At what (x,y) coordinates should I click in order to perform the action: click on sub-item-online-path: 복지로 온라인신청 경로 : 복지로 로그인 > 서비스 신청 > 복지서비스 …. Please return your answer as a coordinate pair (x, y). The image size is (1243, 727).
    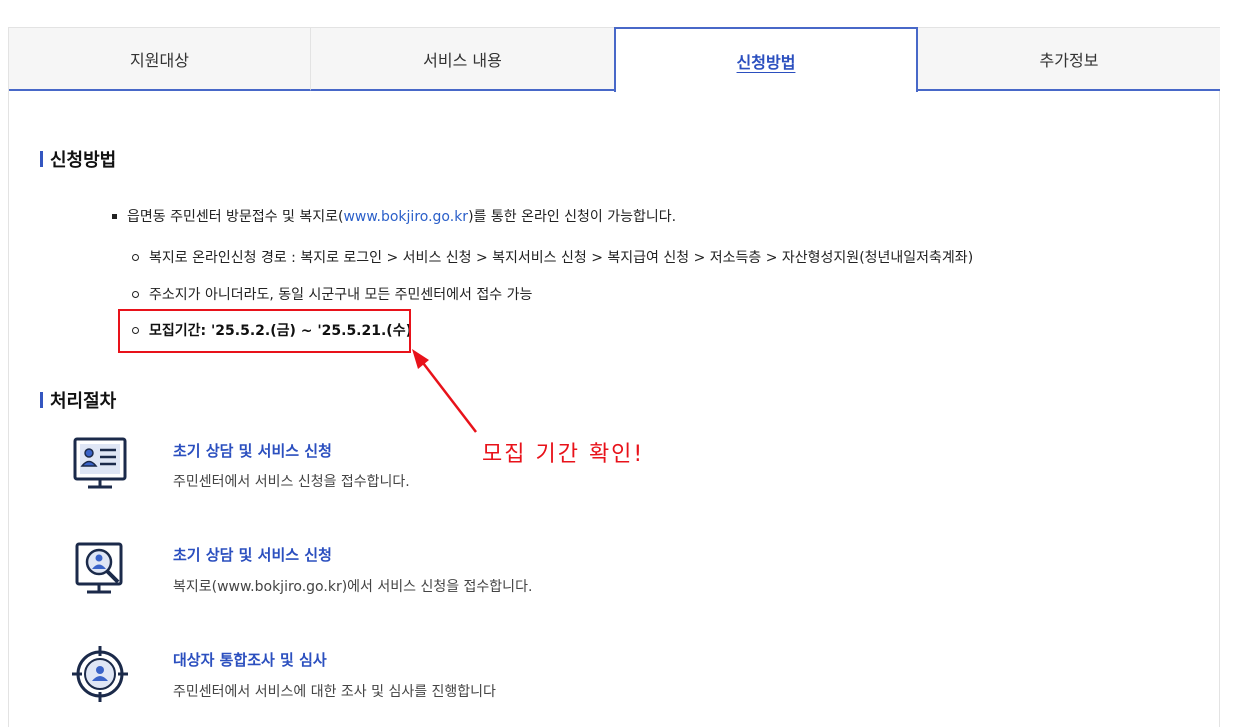
    Looking at the image, I should click on (552, 257).